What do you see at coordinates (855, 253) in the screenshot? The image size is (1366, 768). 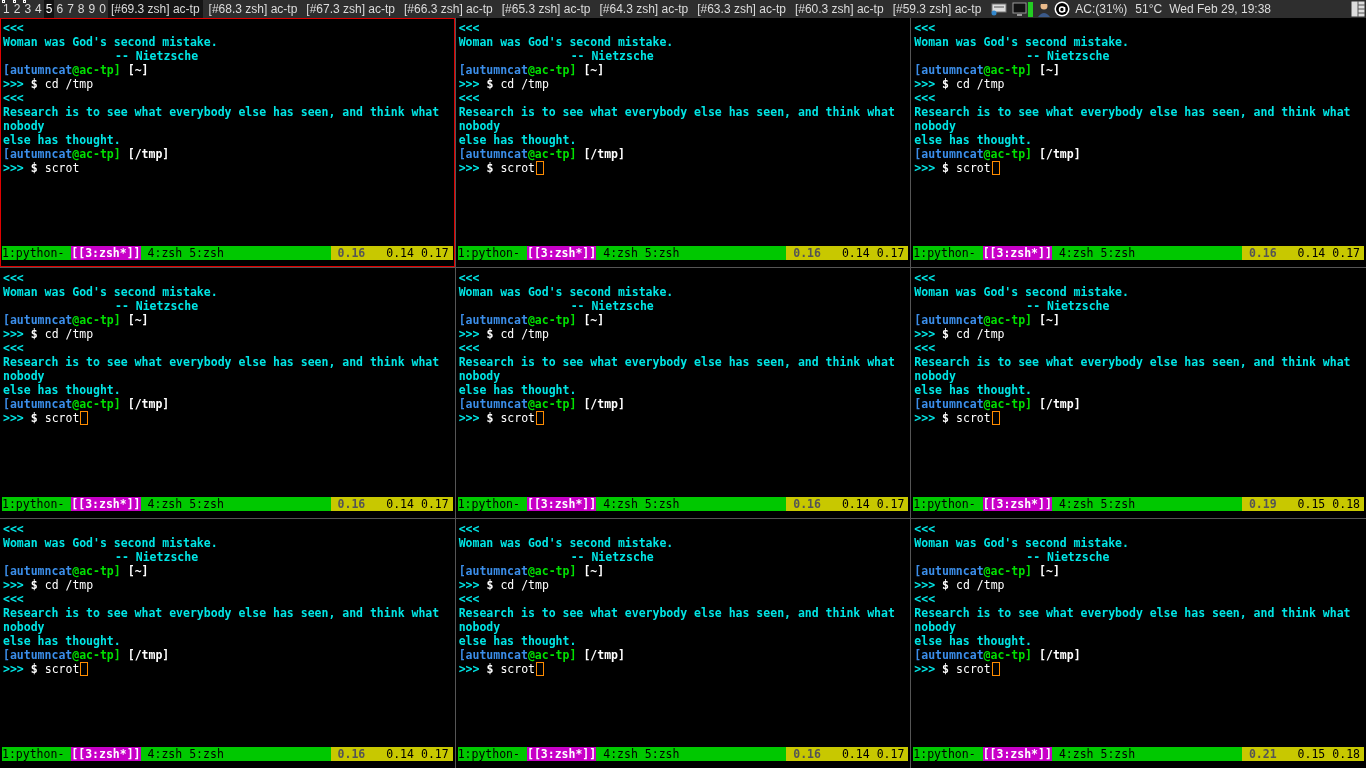 I see `load-average: 0.14` at bounding box center [855, 253].